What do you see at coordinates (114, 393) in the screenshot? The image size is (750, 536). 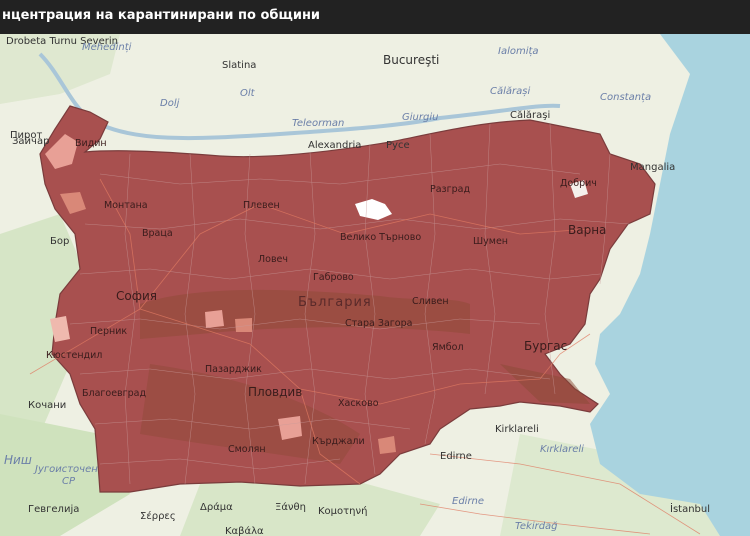 I see `city-label: Благоевград` at bounding box center [114, 393].